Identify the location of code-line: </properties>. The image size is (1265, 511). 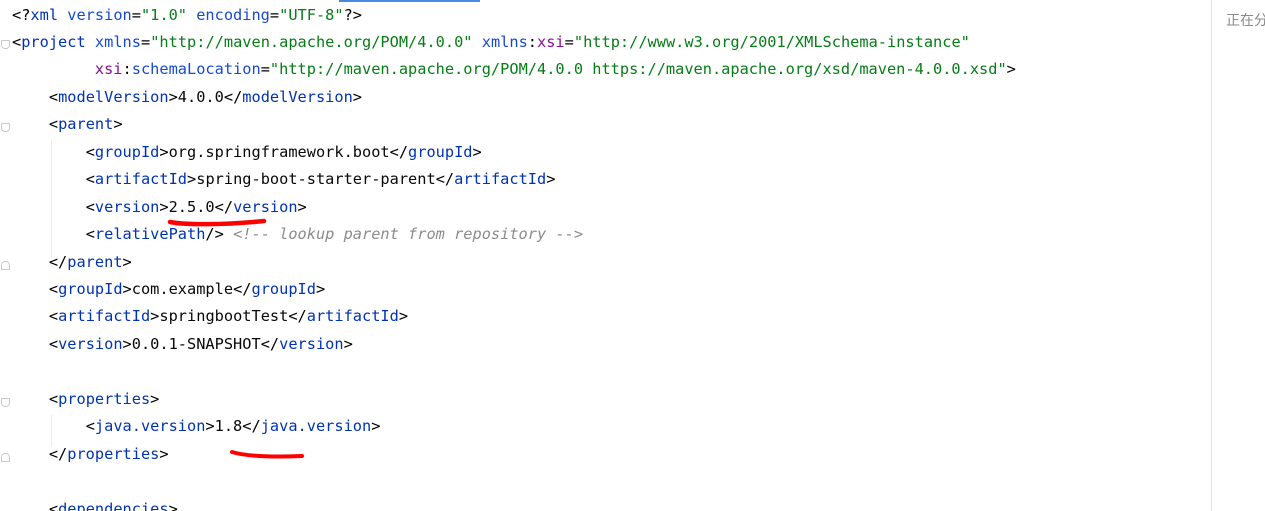
(90, 454).